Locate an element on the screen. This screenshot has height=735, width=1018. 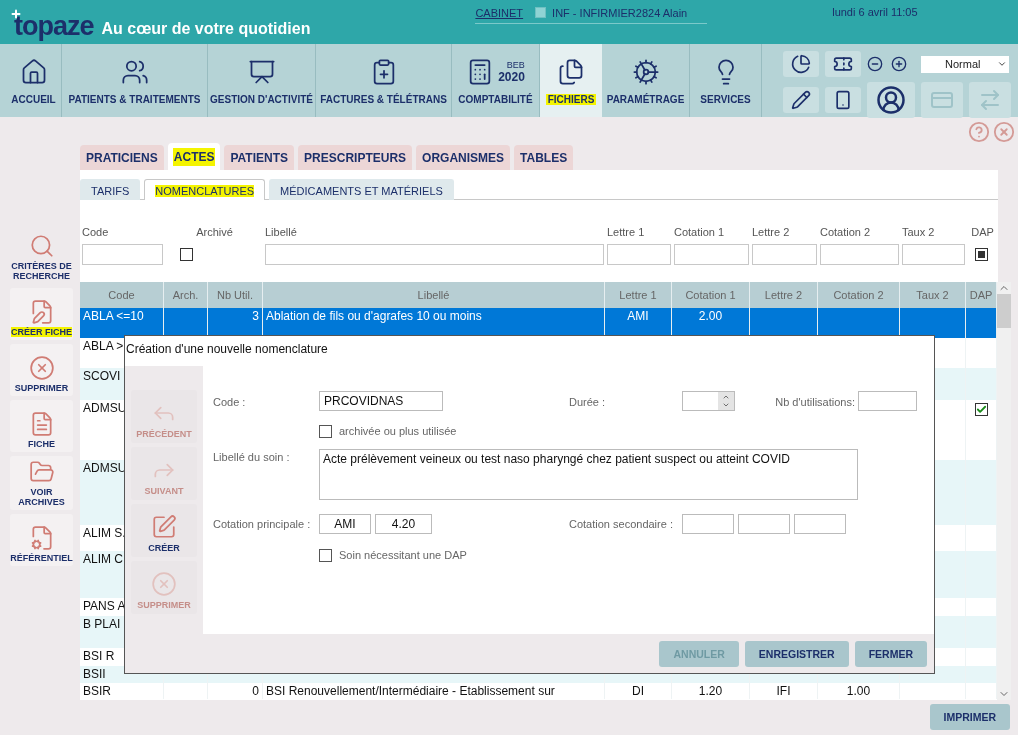
pie-chart-button is located at coordinates (801, 64).